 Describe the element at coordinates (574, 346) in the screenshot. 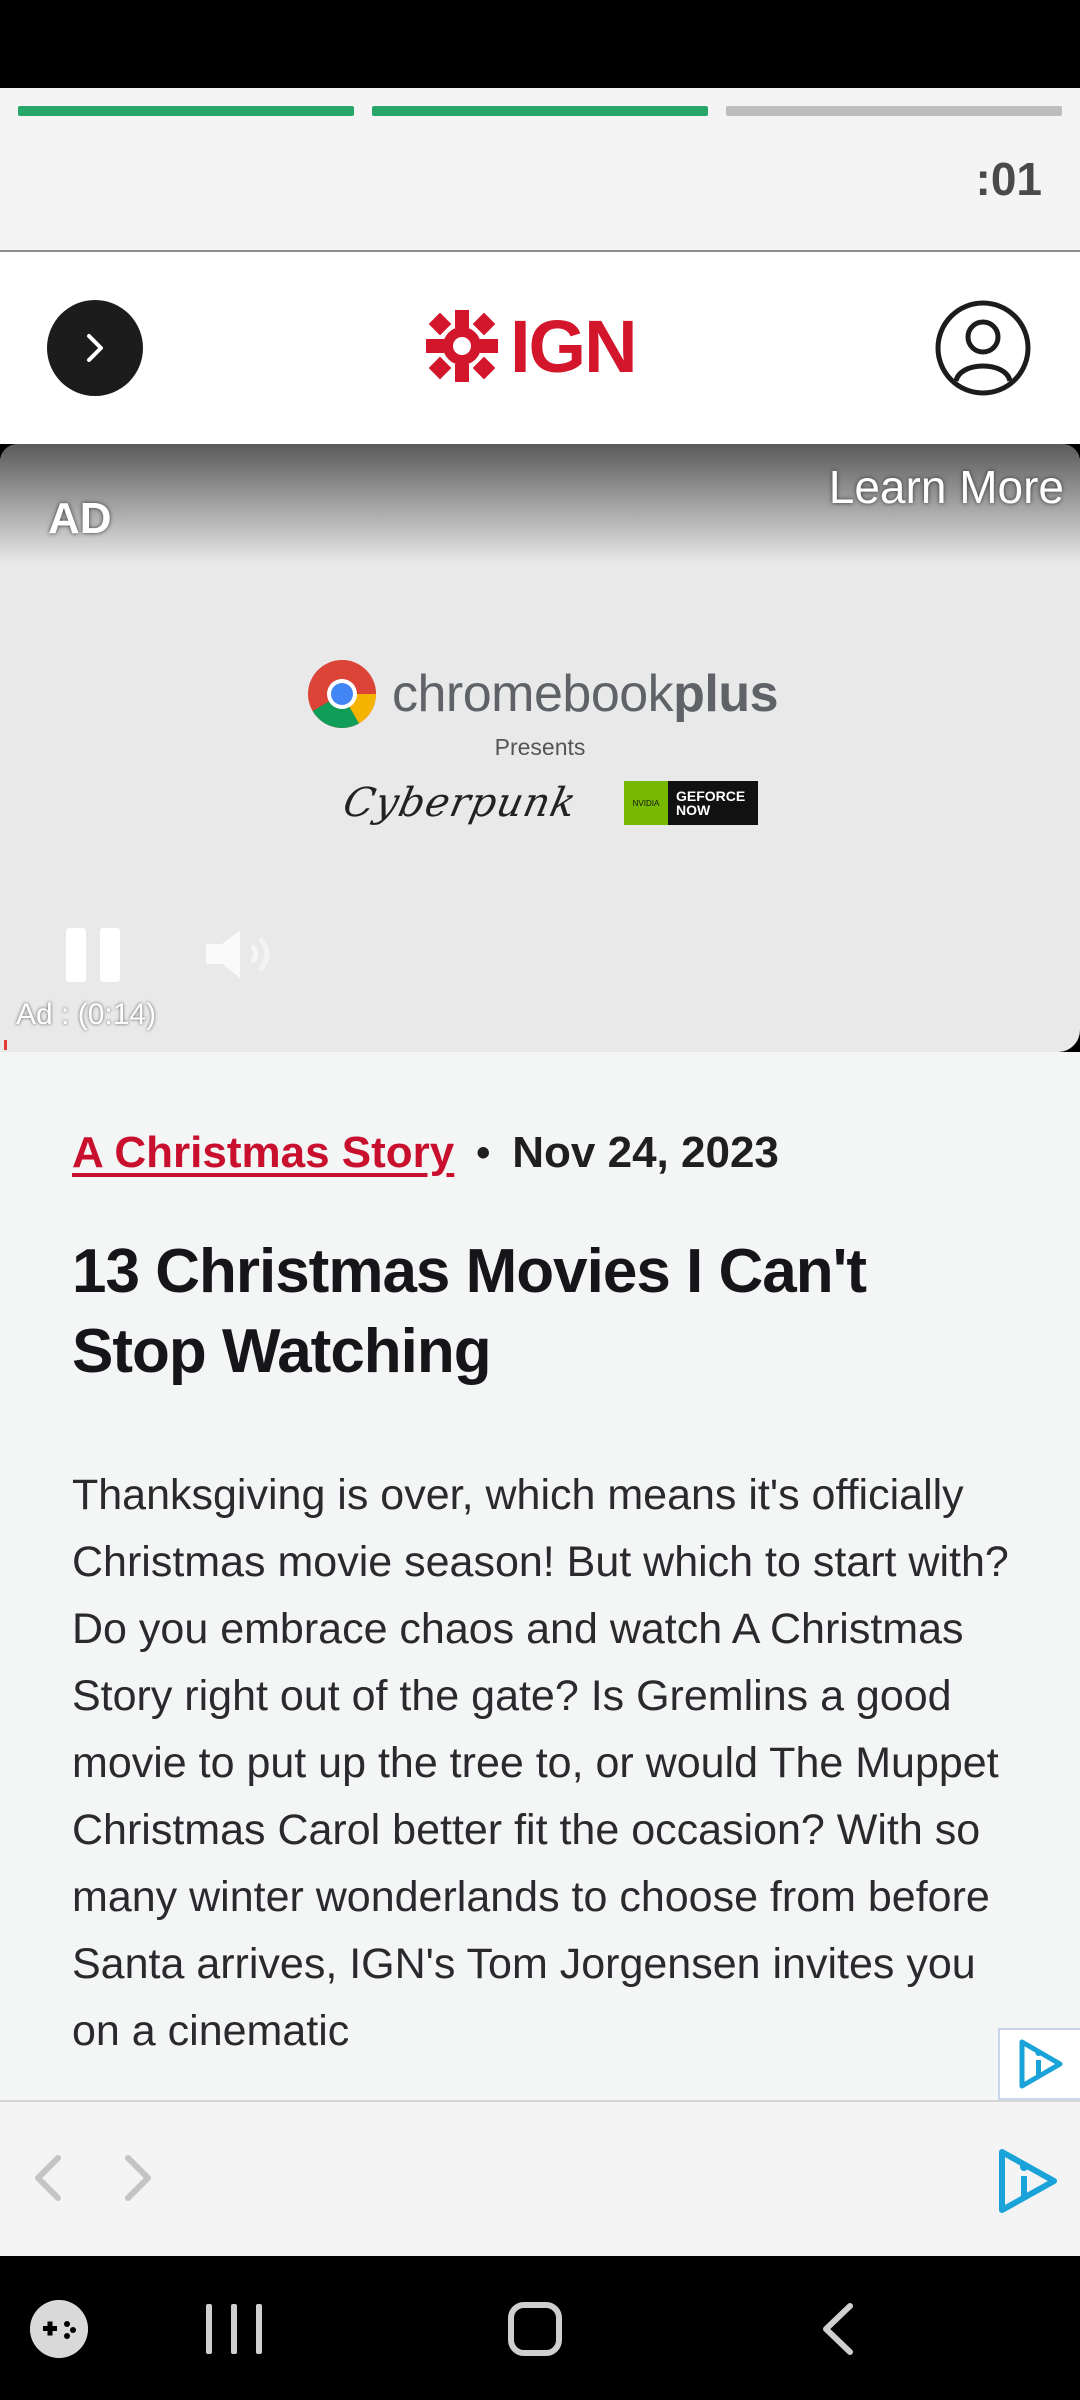

I see `logo-text: IGN` at that location.